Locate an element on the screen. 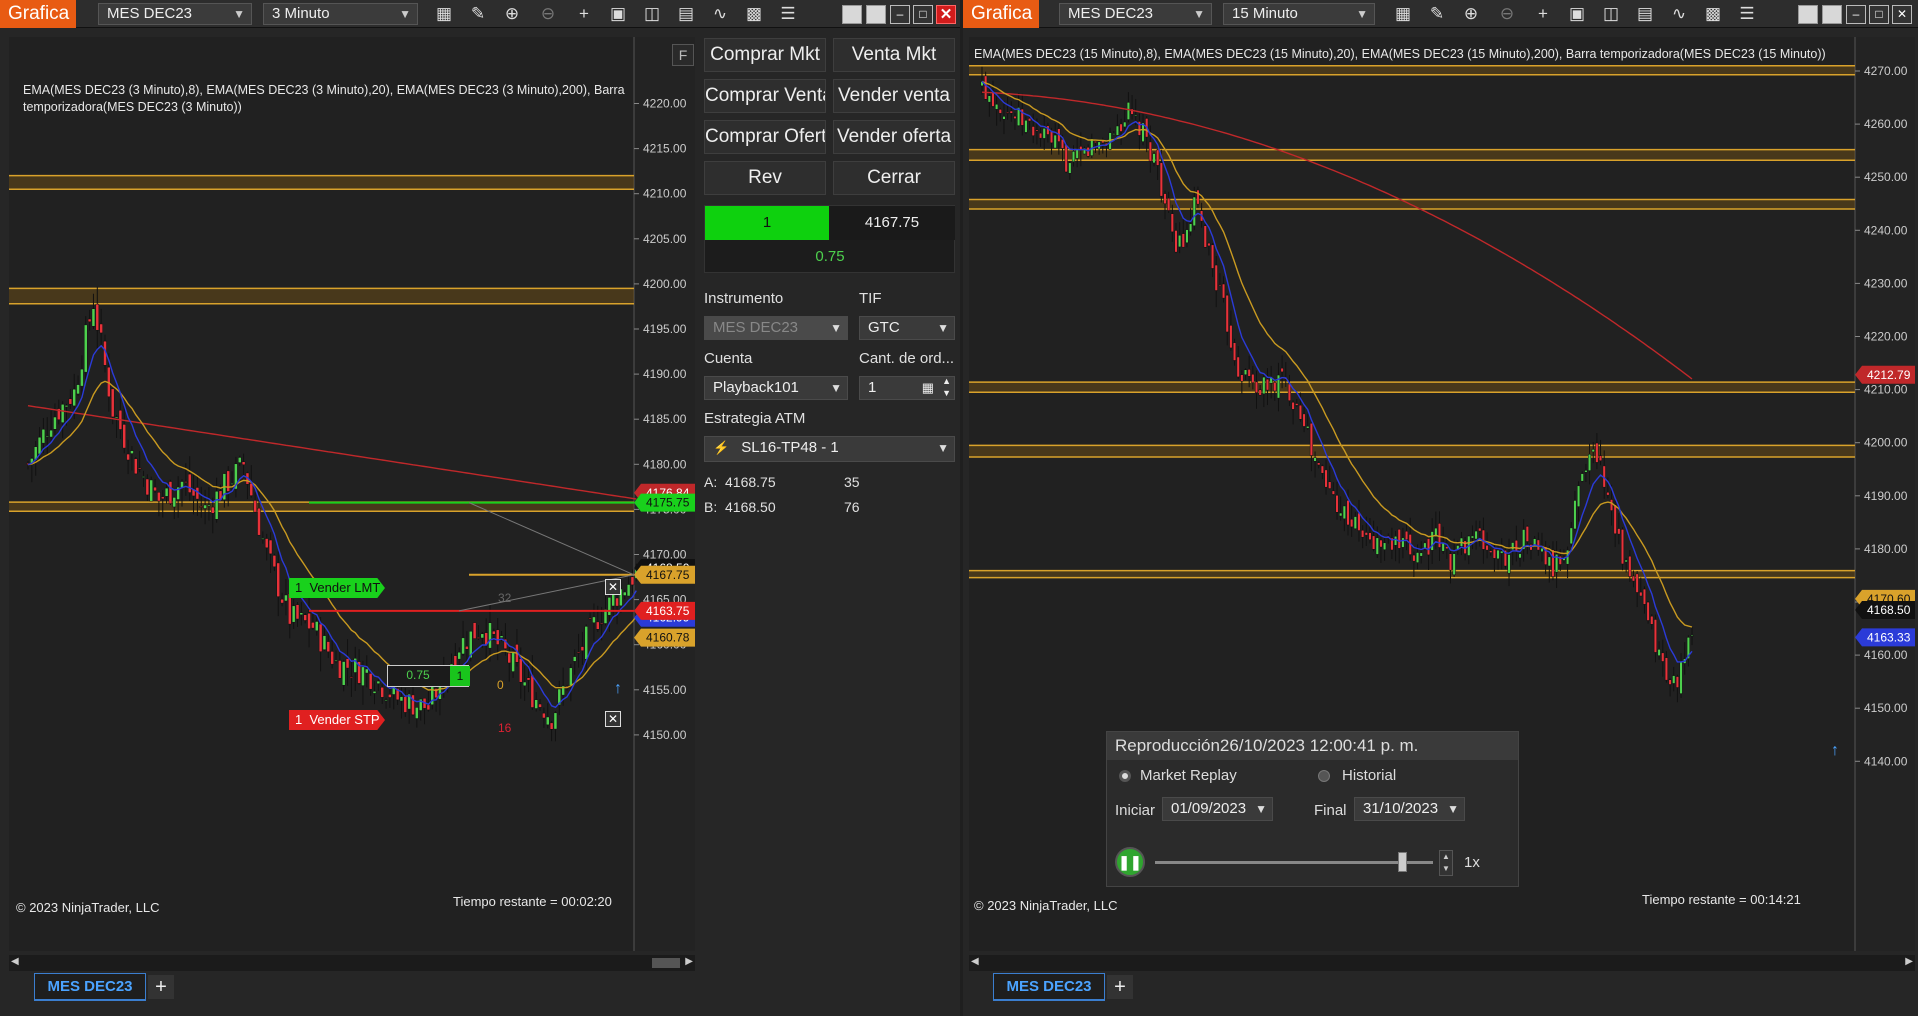 Image resolution: width=1918 pixels, height=1016 pixels. market-replay-radio is located at coordinates (1125, 776).